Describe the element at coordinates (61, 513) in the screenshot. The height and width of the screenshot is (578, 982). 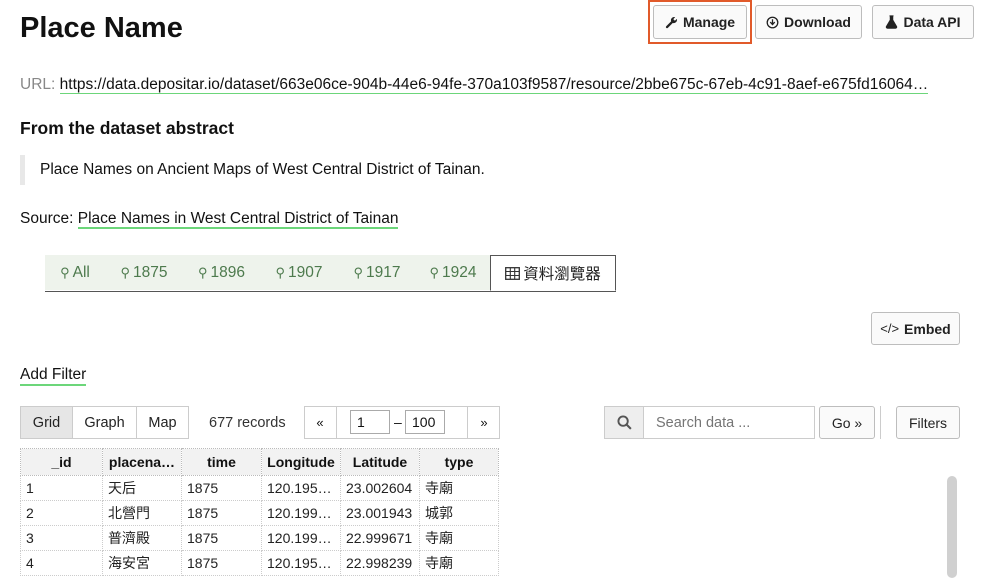
I see `table-cell: 2` at that location.